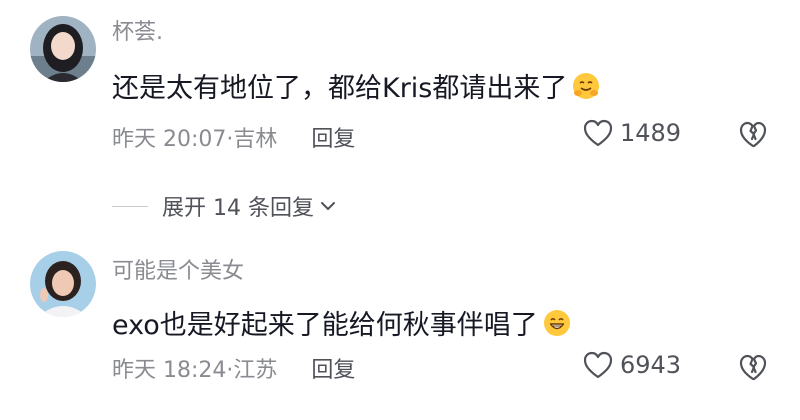 This screenshot has width=800, height=420. What do you see at coordinates (195, 370) in the screenshot?
I see `comment-time-location: 昨天 18:24·江苏` at bounding box center [195, 370].